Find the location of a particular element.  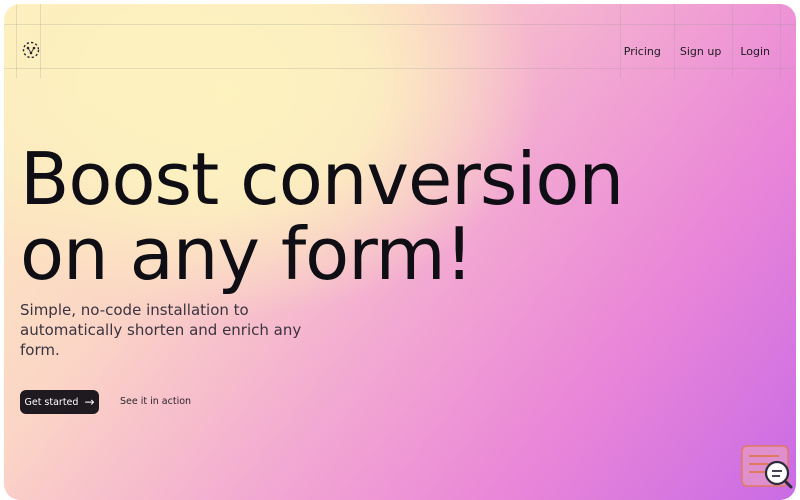

get-started-button: Get started → is located at coordinates (59, 402).